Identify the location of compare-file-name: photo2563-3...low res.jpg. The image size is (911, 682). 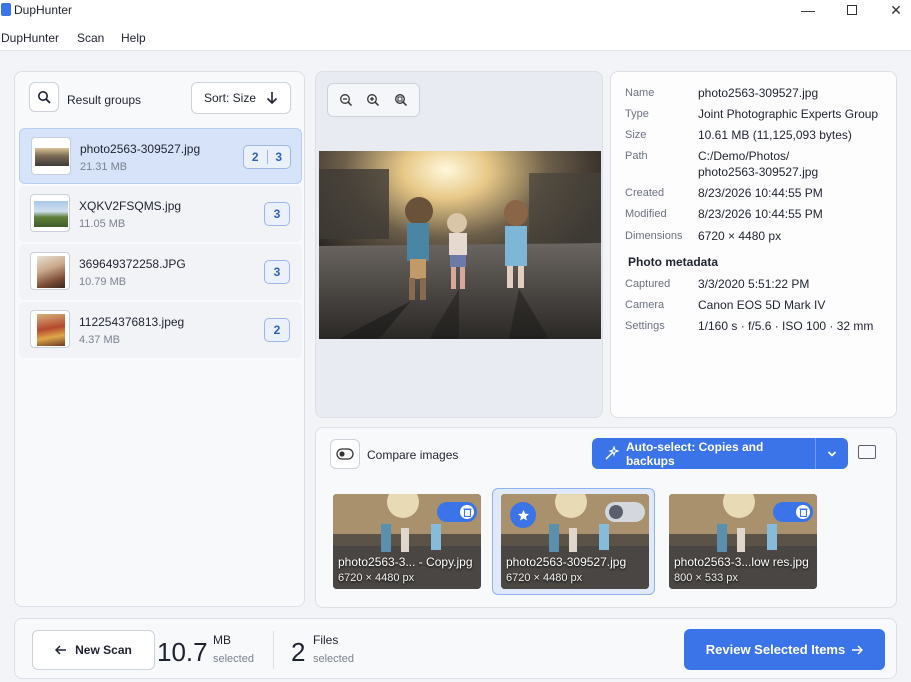
(741, 562).